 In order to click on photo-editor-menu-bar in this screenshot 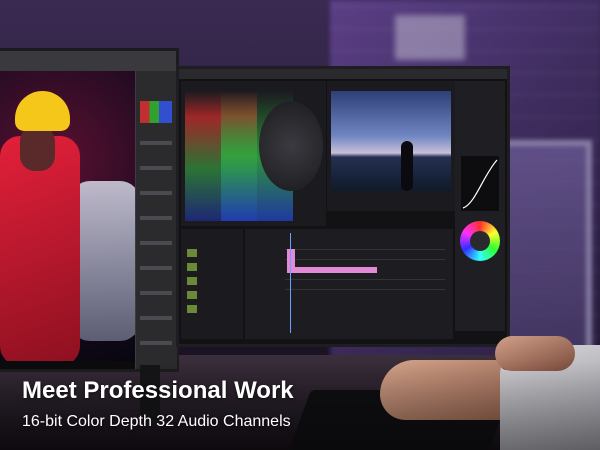, I will do `click(88, 61)`.